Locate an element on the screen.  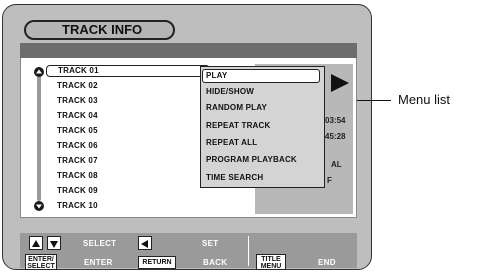
up-arrow-icon is located at coordinates (36, 243).